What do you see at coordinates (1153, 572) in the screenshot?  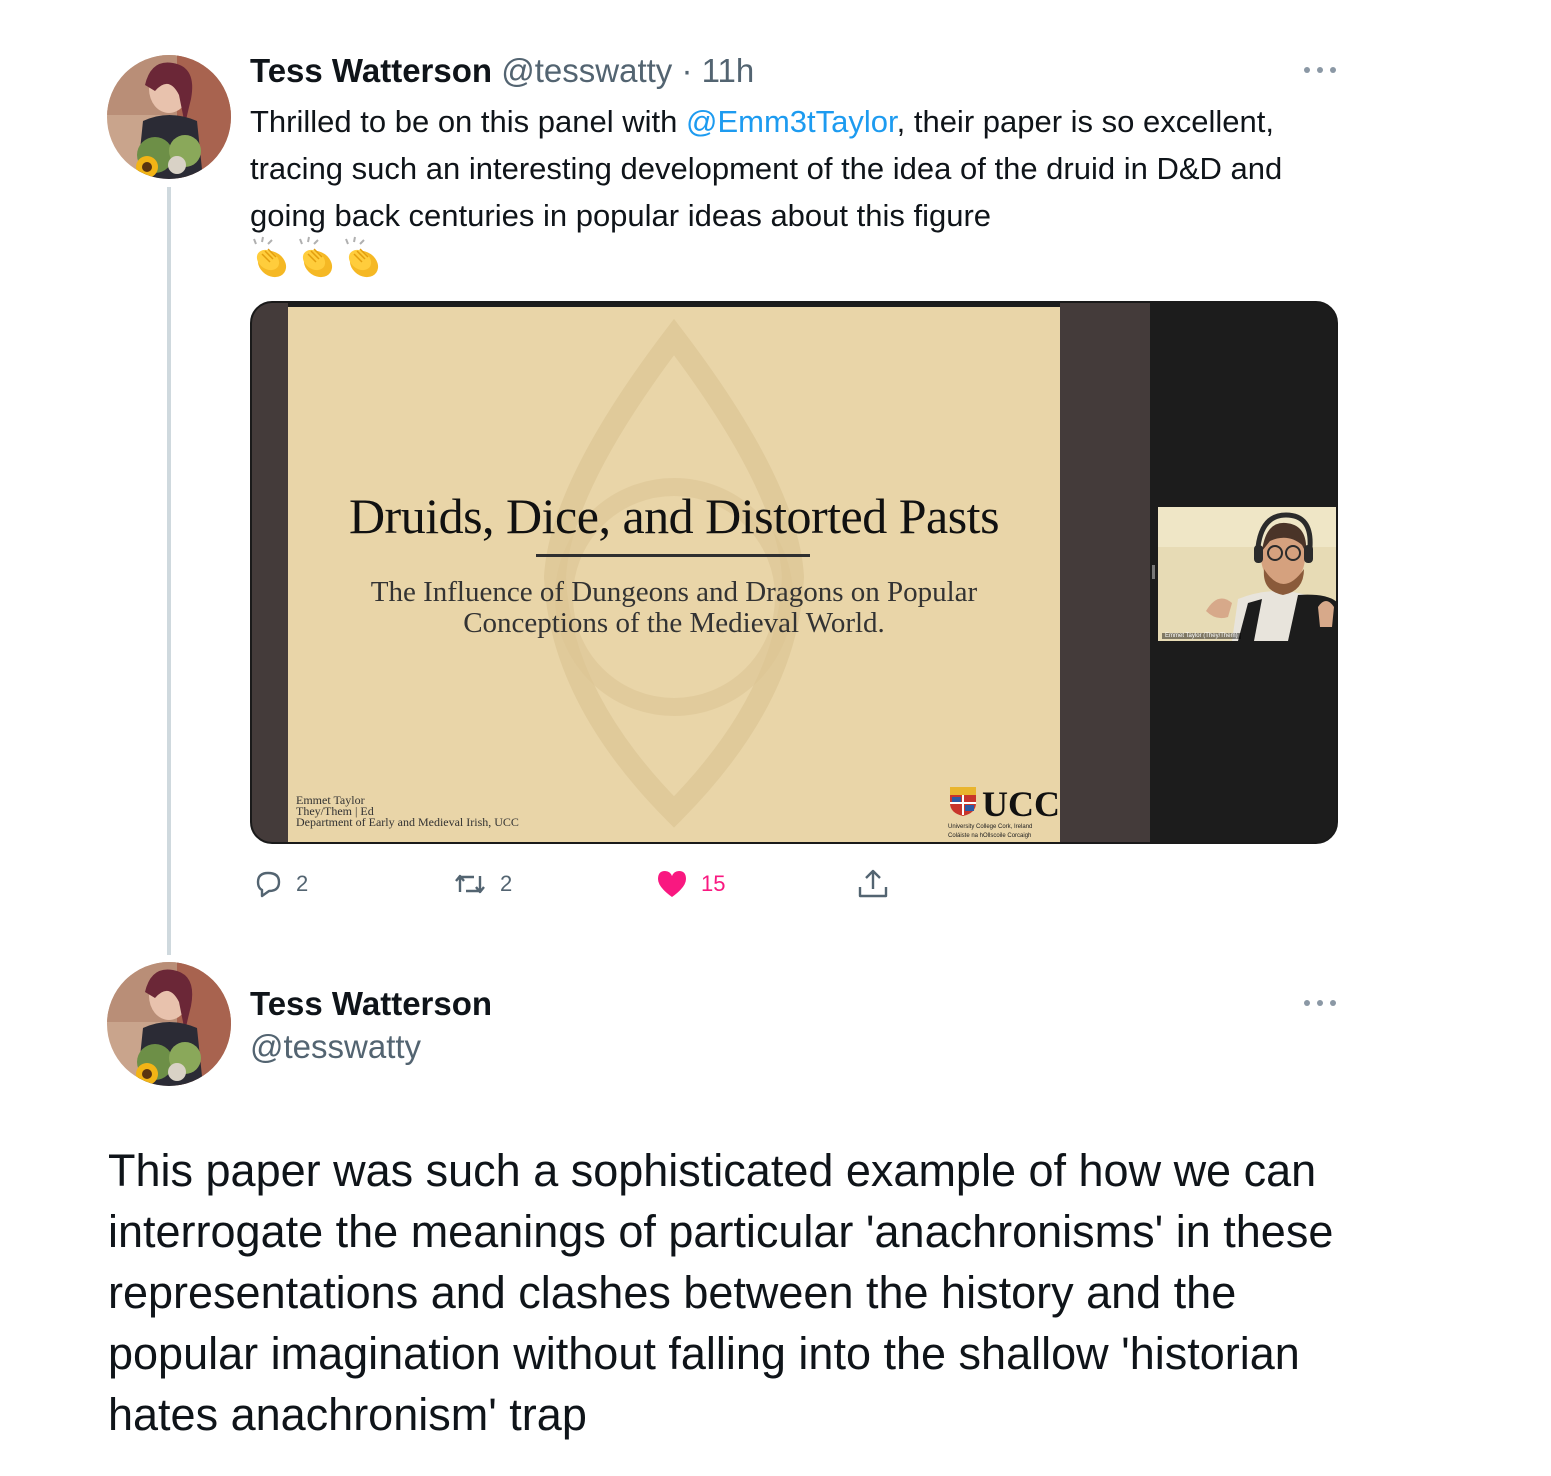 I see `panel-resize-handle` at bounding box center [1153, 572].